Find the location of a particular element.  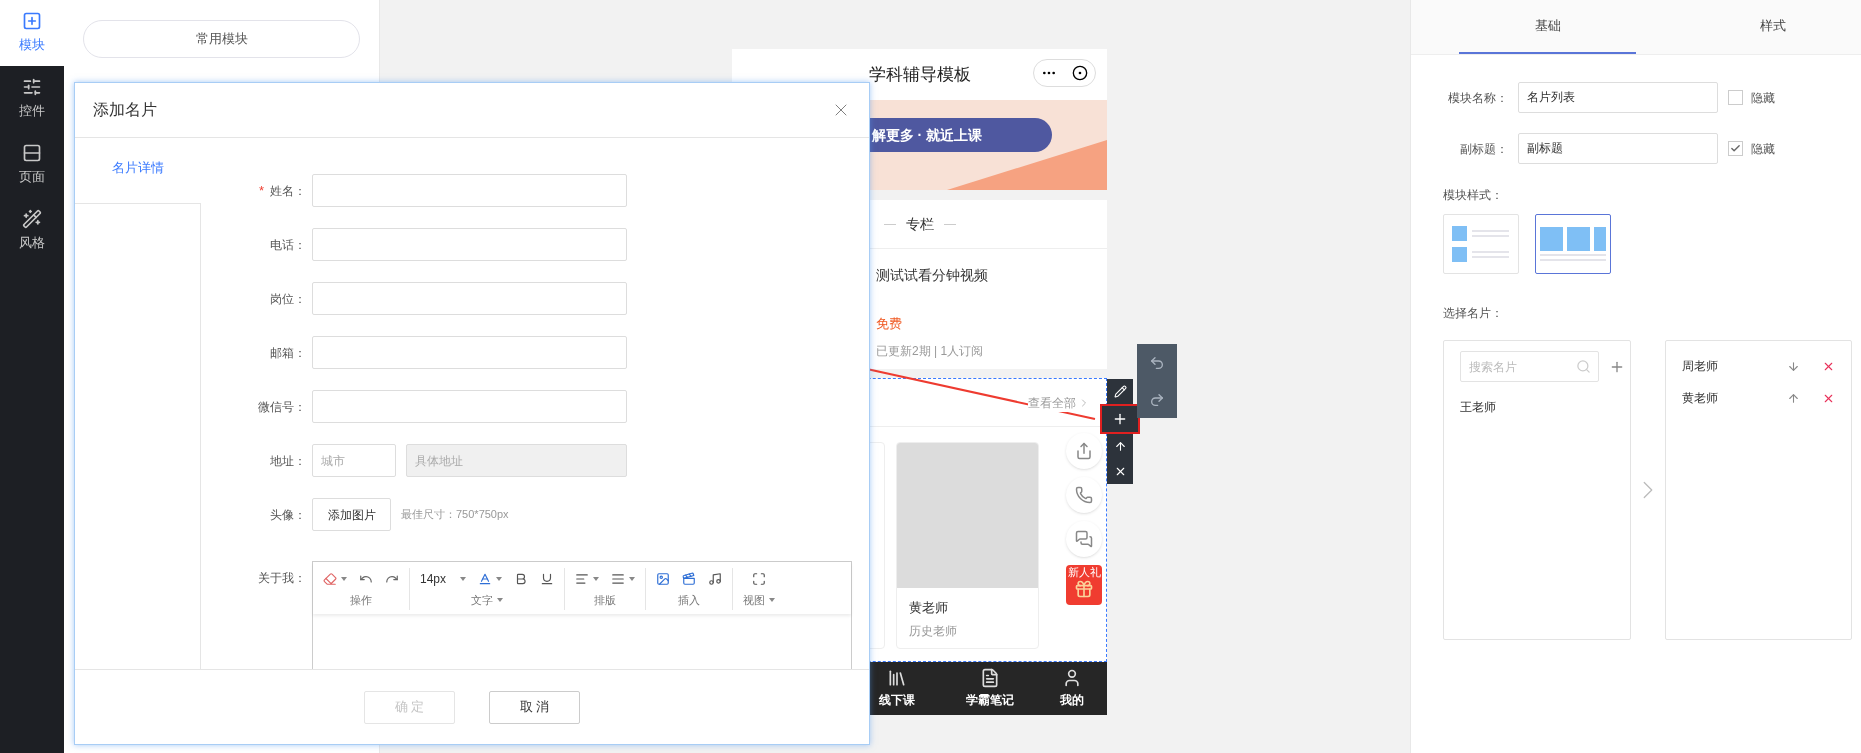

gift-icon is located at coordinates (1084, 589).